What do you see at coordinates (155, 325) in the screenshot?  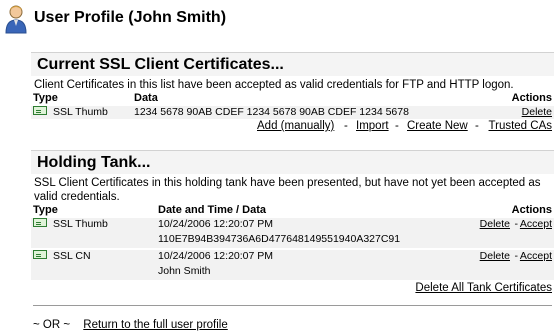 I see `return-to-profile-link: Return to the full user profile` at bounding box center [155, 325].